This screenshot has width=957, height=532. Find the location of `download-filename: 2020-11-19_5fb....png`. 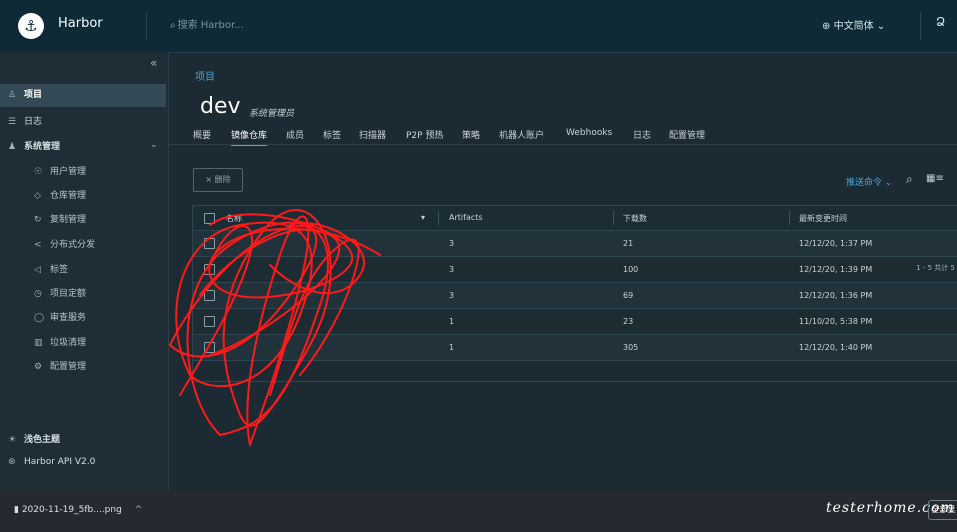

download-filename: 2020-11-19_5fb....png is located at coordinates (71, 510).